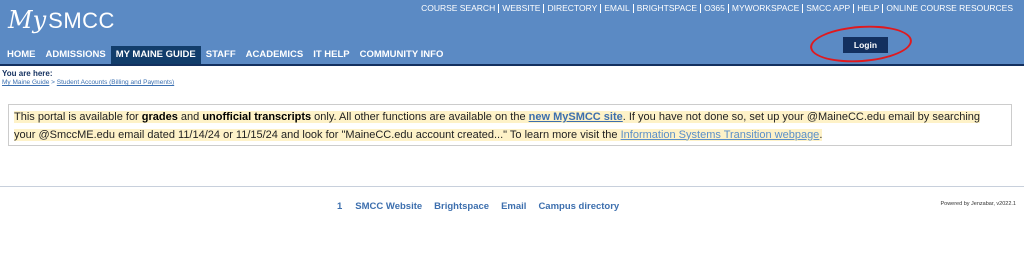 The width and height of the screenshot is (1024, 279). I want to click on footer-link-campus-directory: Campus directory, so click(578, 206).